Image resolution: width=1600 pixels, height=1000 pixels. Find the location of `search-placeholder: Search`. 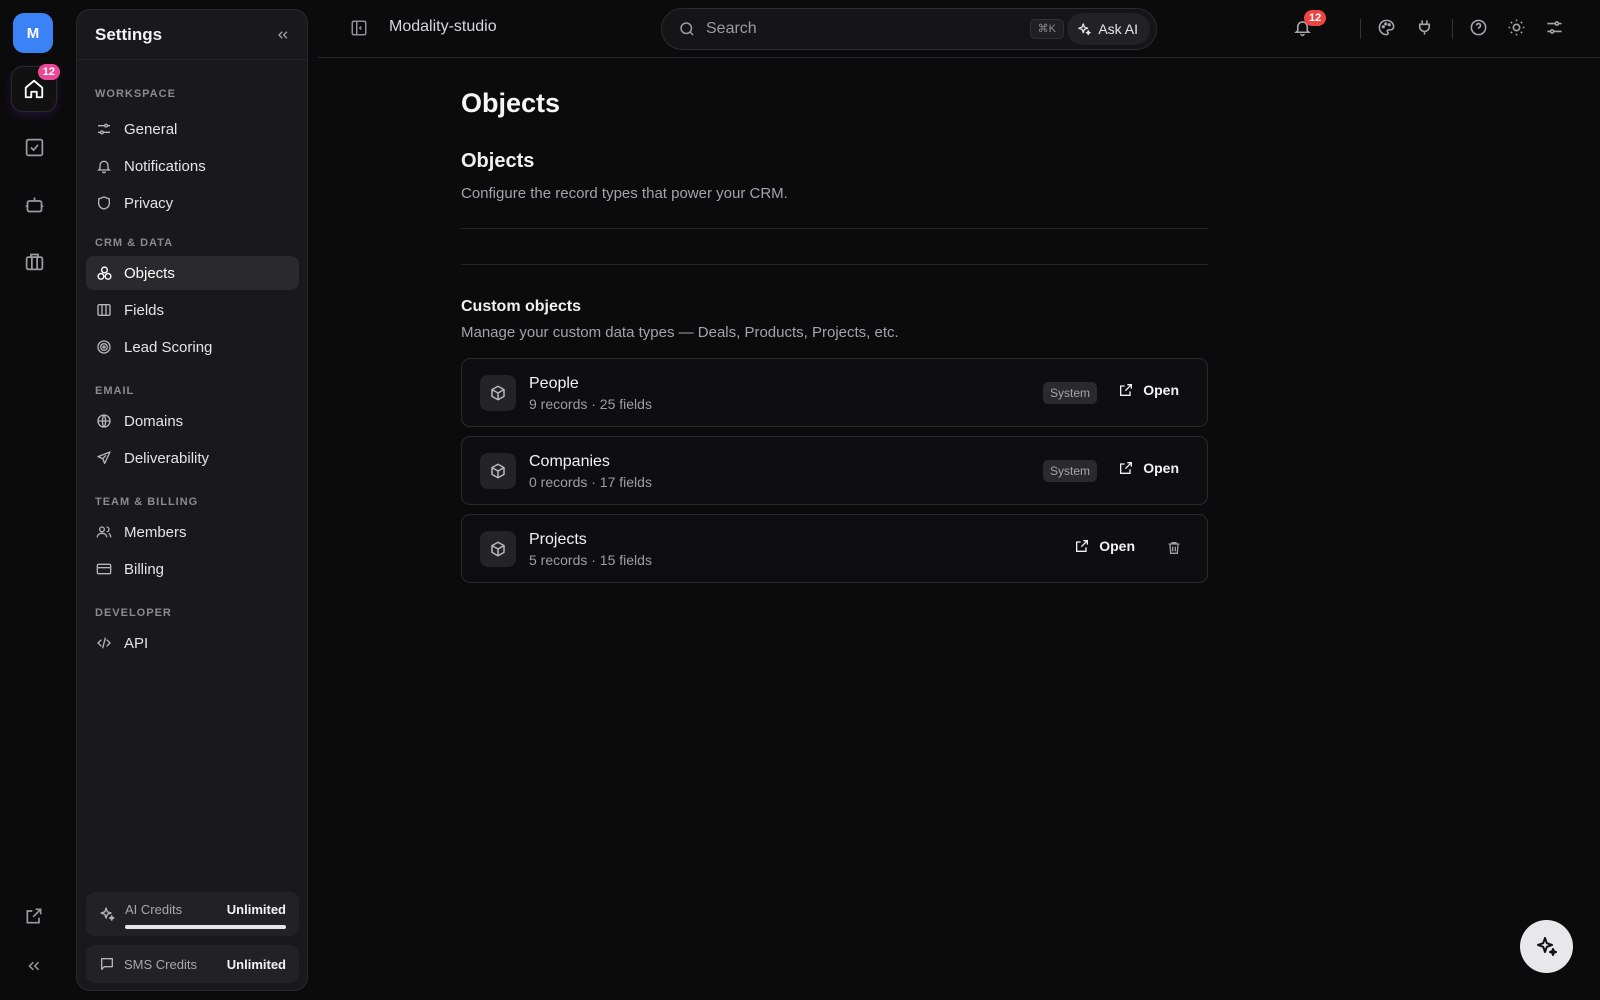

search-placeholder: Search is located at coordinates (731, 28).